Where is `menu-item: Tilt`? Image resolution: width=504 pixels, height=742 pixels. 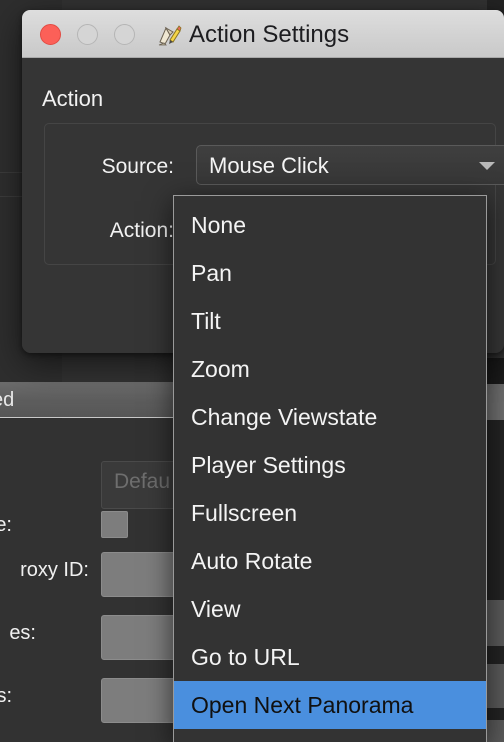
menu-item: Tilt is located at coordinates (330, 321).